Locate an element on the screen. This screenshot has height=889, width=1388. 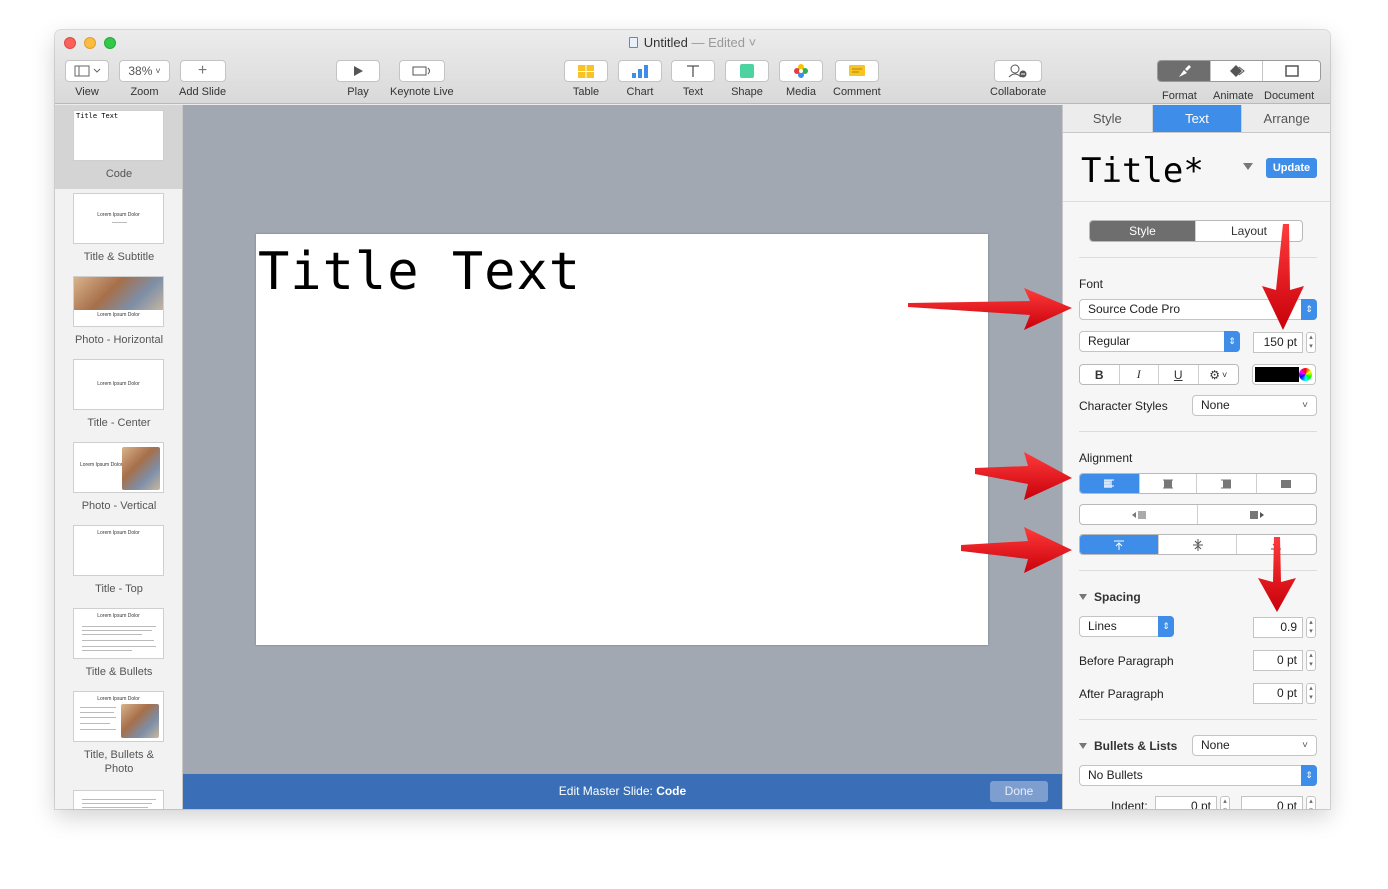
arrow-to-horizontal-alignment is located at coordinates (1023, 476).